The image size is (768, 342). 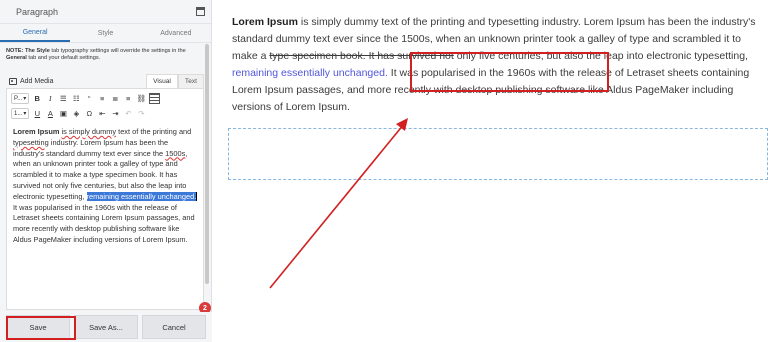 I want to click on content-bold-lead: Lorem Ipsum, so click(x=36, y=131).